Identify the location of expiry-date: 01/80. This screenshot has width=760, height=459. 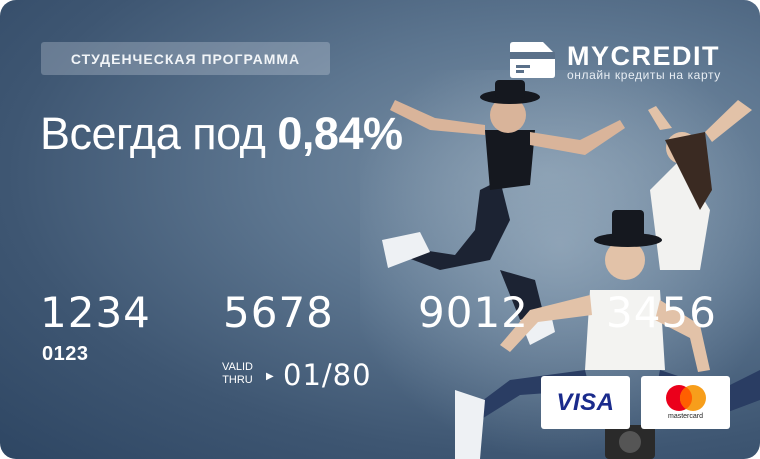
(327, 375).